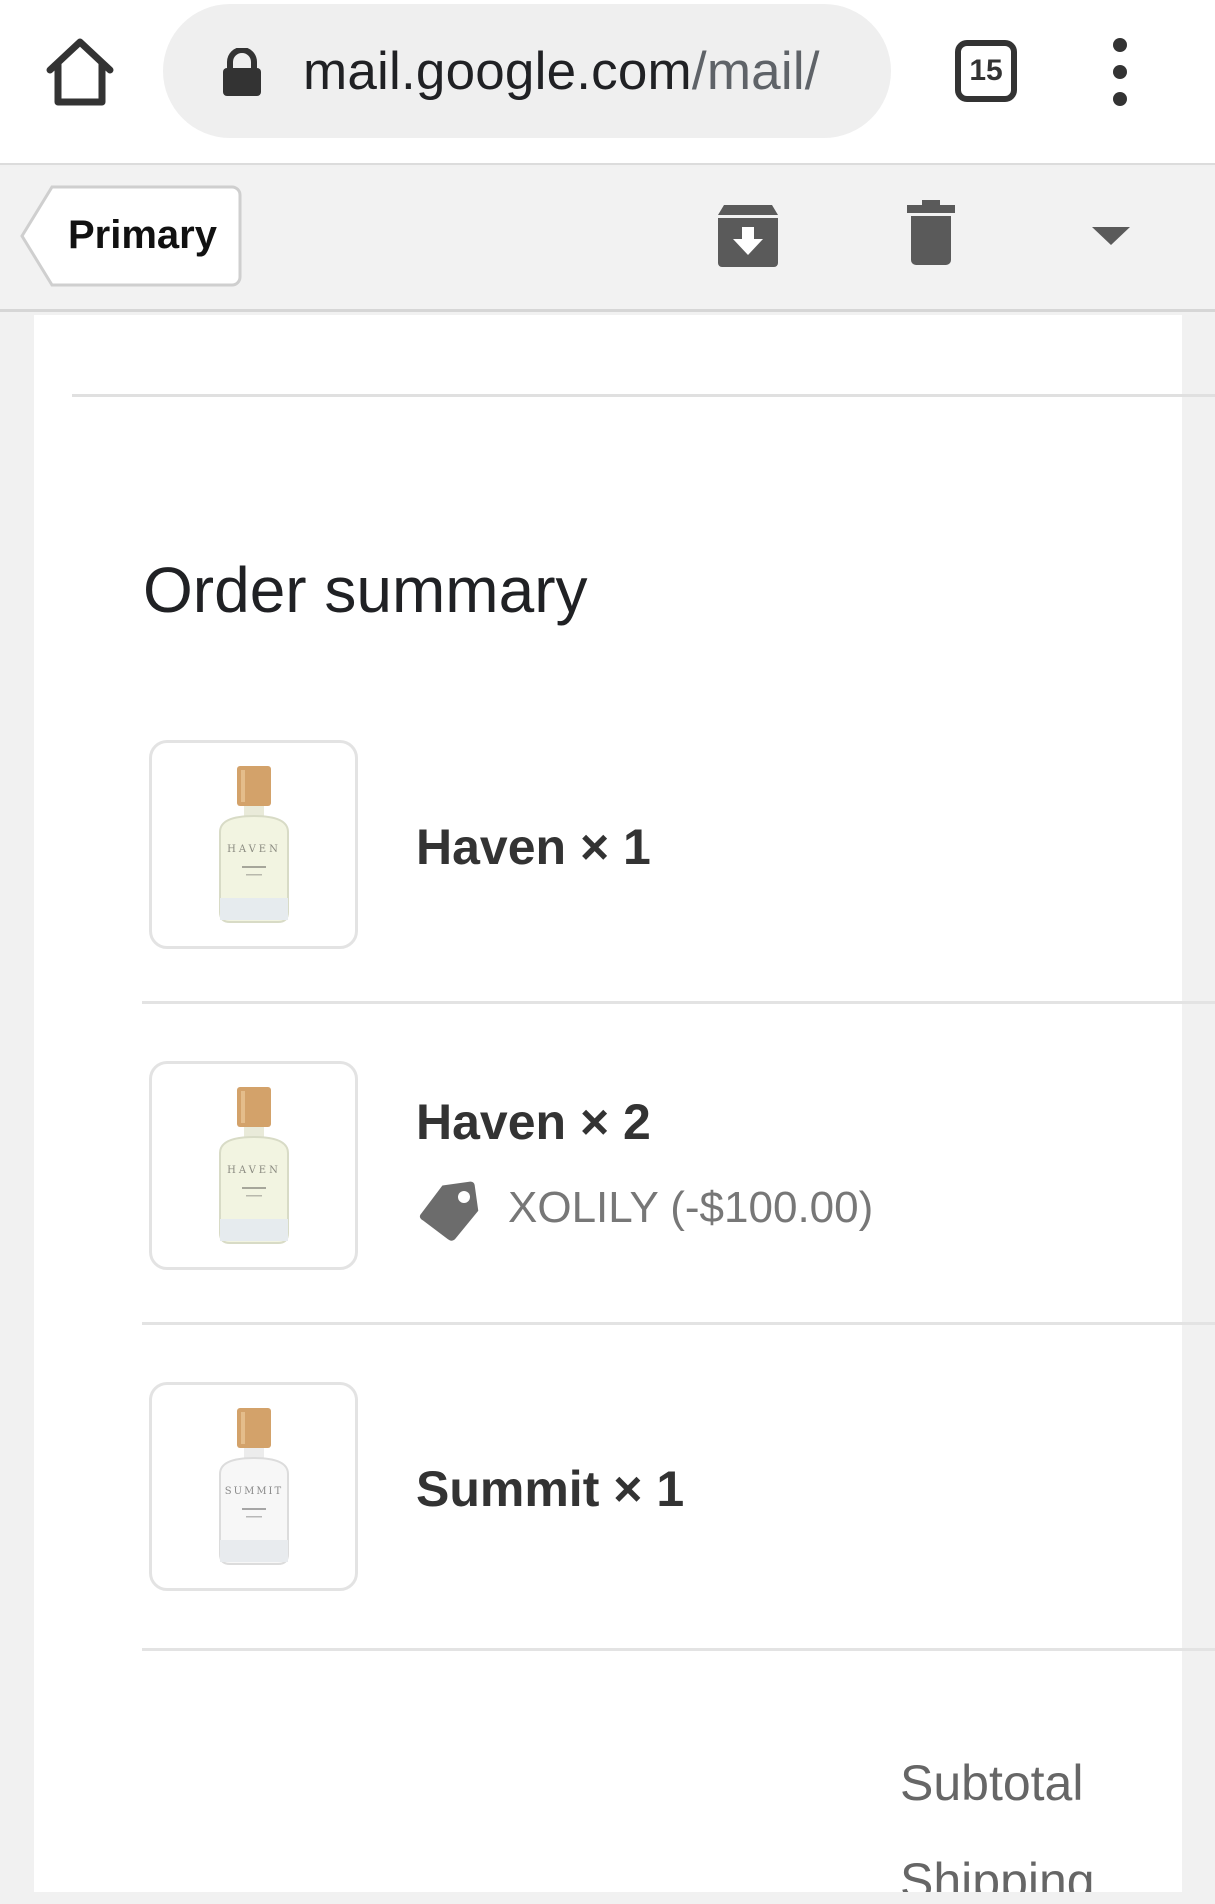 The height and width of the screenshot is (1904, 1215). Describe the element at coordinates (1120, 72) in the screenshot. I see `more-vert-icon` at that location.